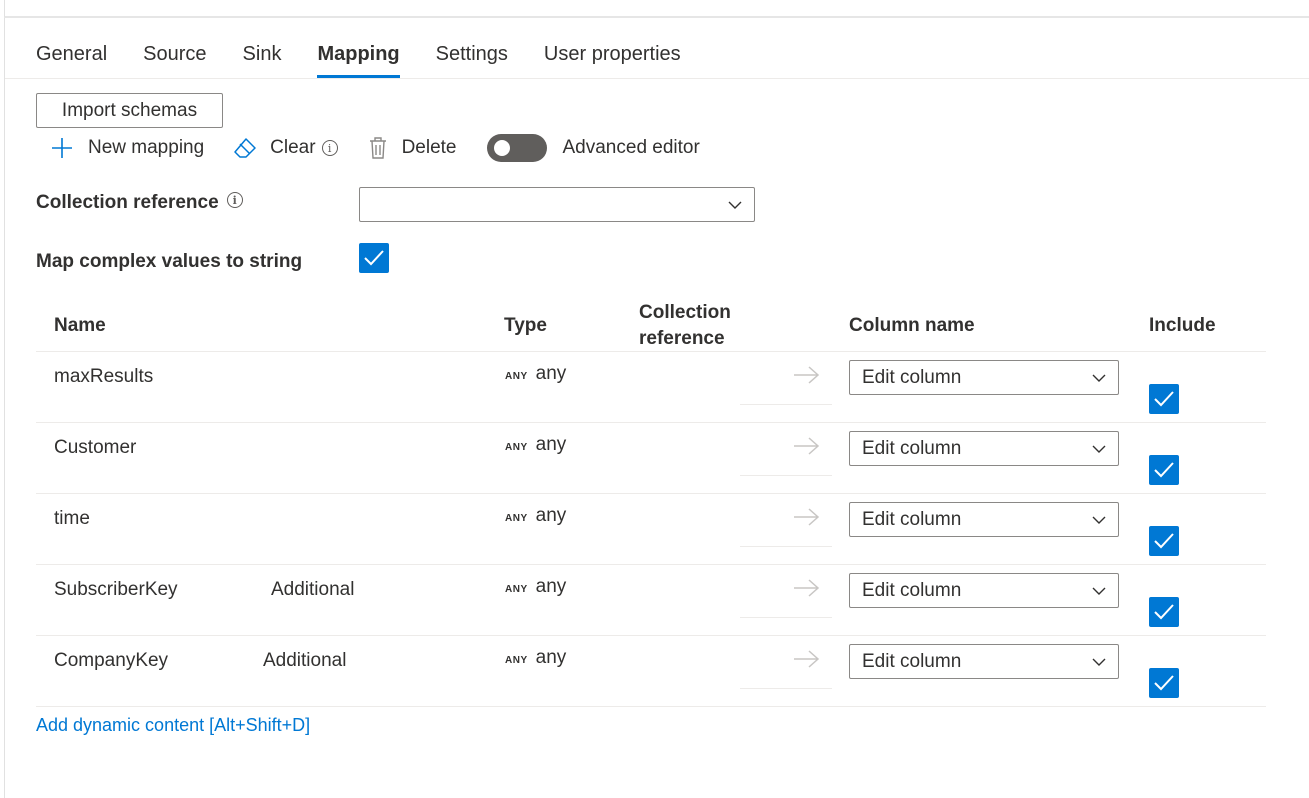  What do you see at coordinates (525, 325) in the screenshot?
I see `header-type: Type` at bounding box center [525, 325].